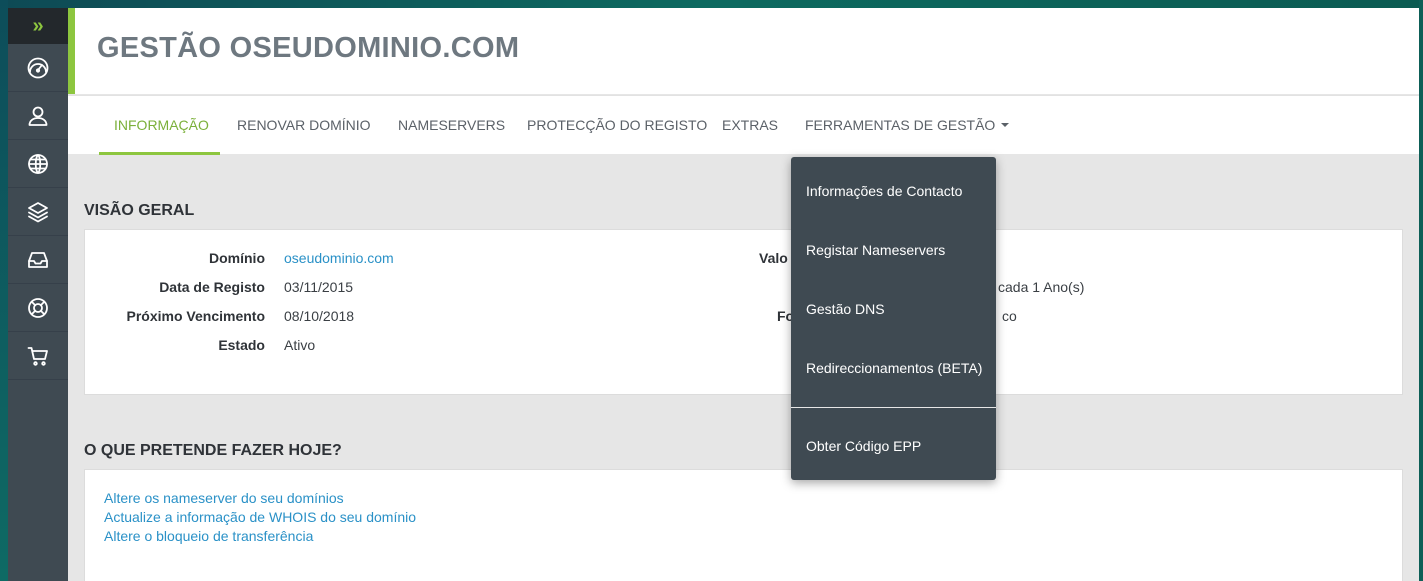  Describe the element at coordinates (845, 309) in the screenshot. I see `menu-item-dns-management: Gestão DNS` at that location.